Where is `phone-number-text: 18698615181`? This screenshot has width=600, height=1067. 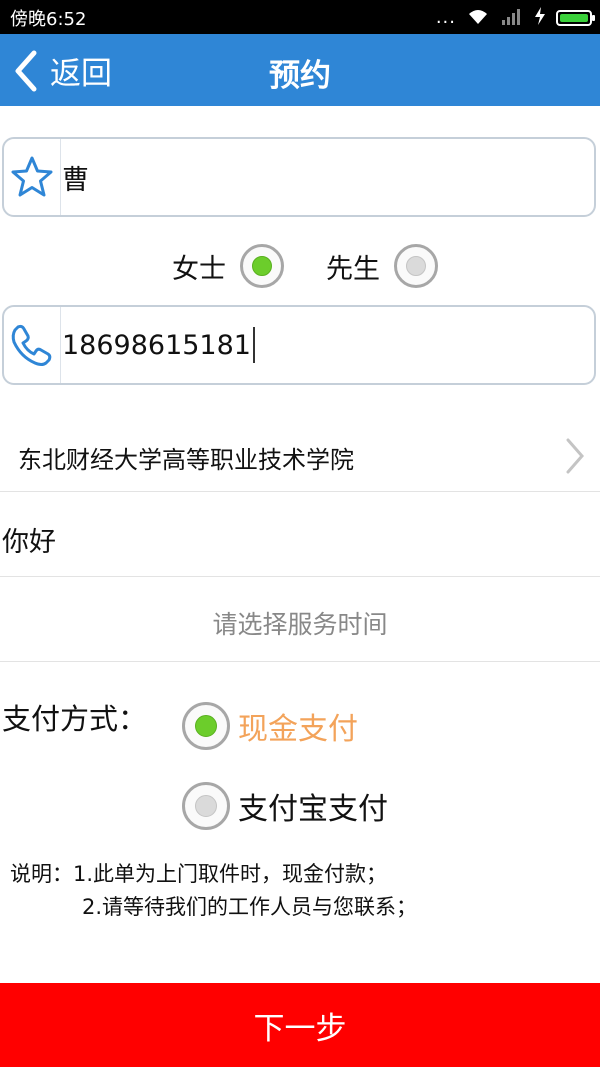
phone-number-text: 18698615181 is located at coordinates (156, 345).